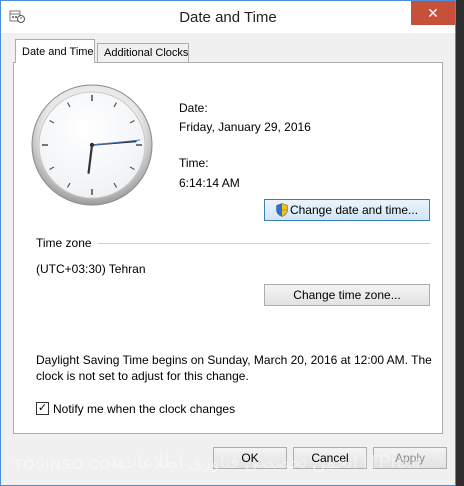 The image size is (464, 486). What do you see at coordinates (64, 243) in the screenshot?
I see `time-zone-heading: Time zone` at bounding box center [64, 243].